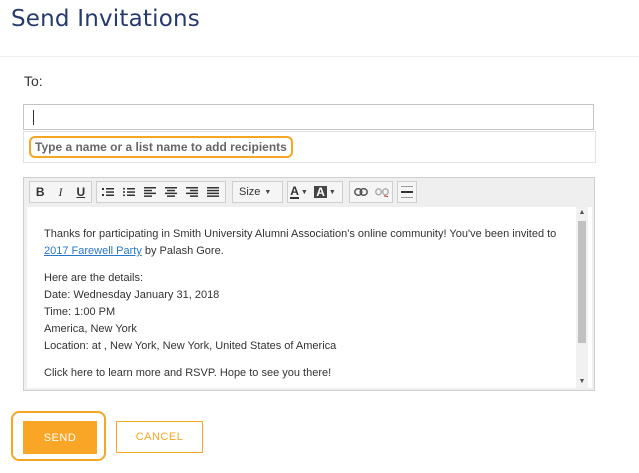 The height and width of the screenshot is (473, 639). Describe the element at coordinates (90, 329) in the screenshot. I see `timezone-line: America, New York` at that location.